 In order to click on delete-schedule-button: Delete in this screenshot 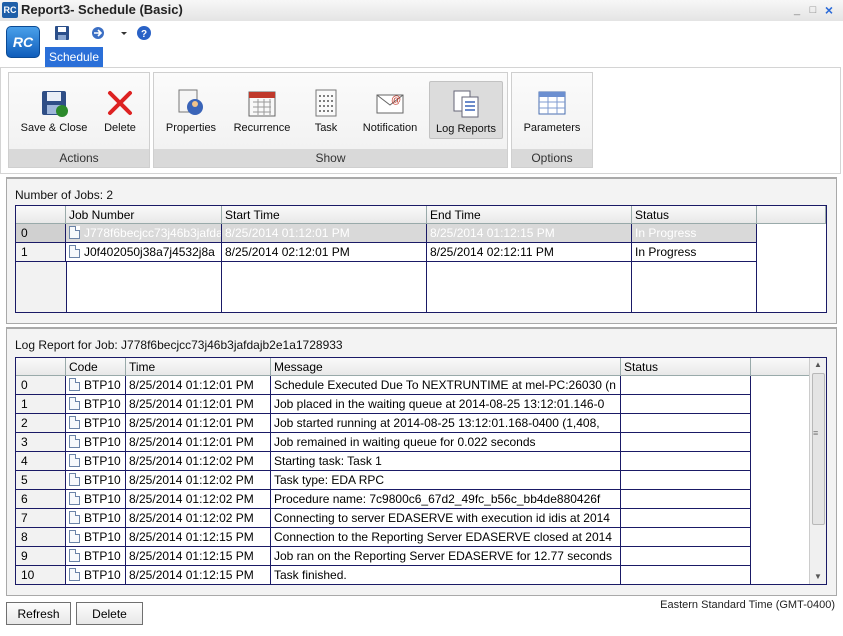, I will do `click(120, 109)`.